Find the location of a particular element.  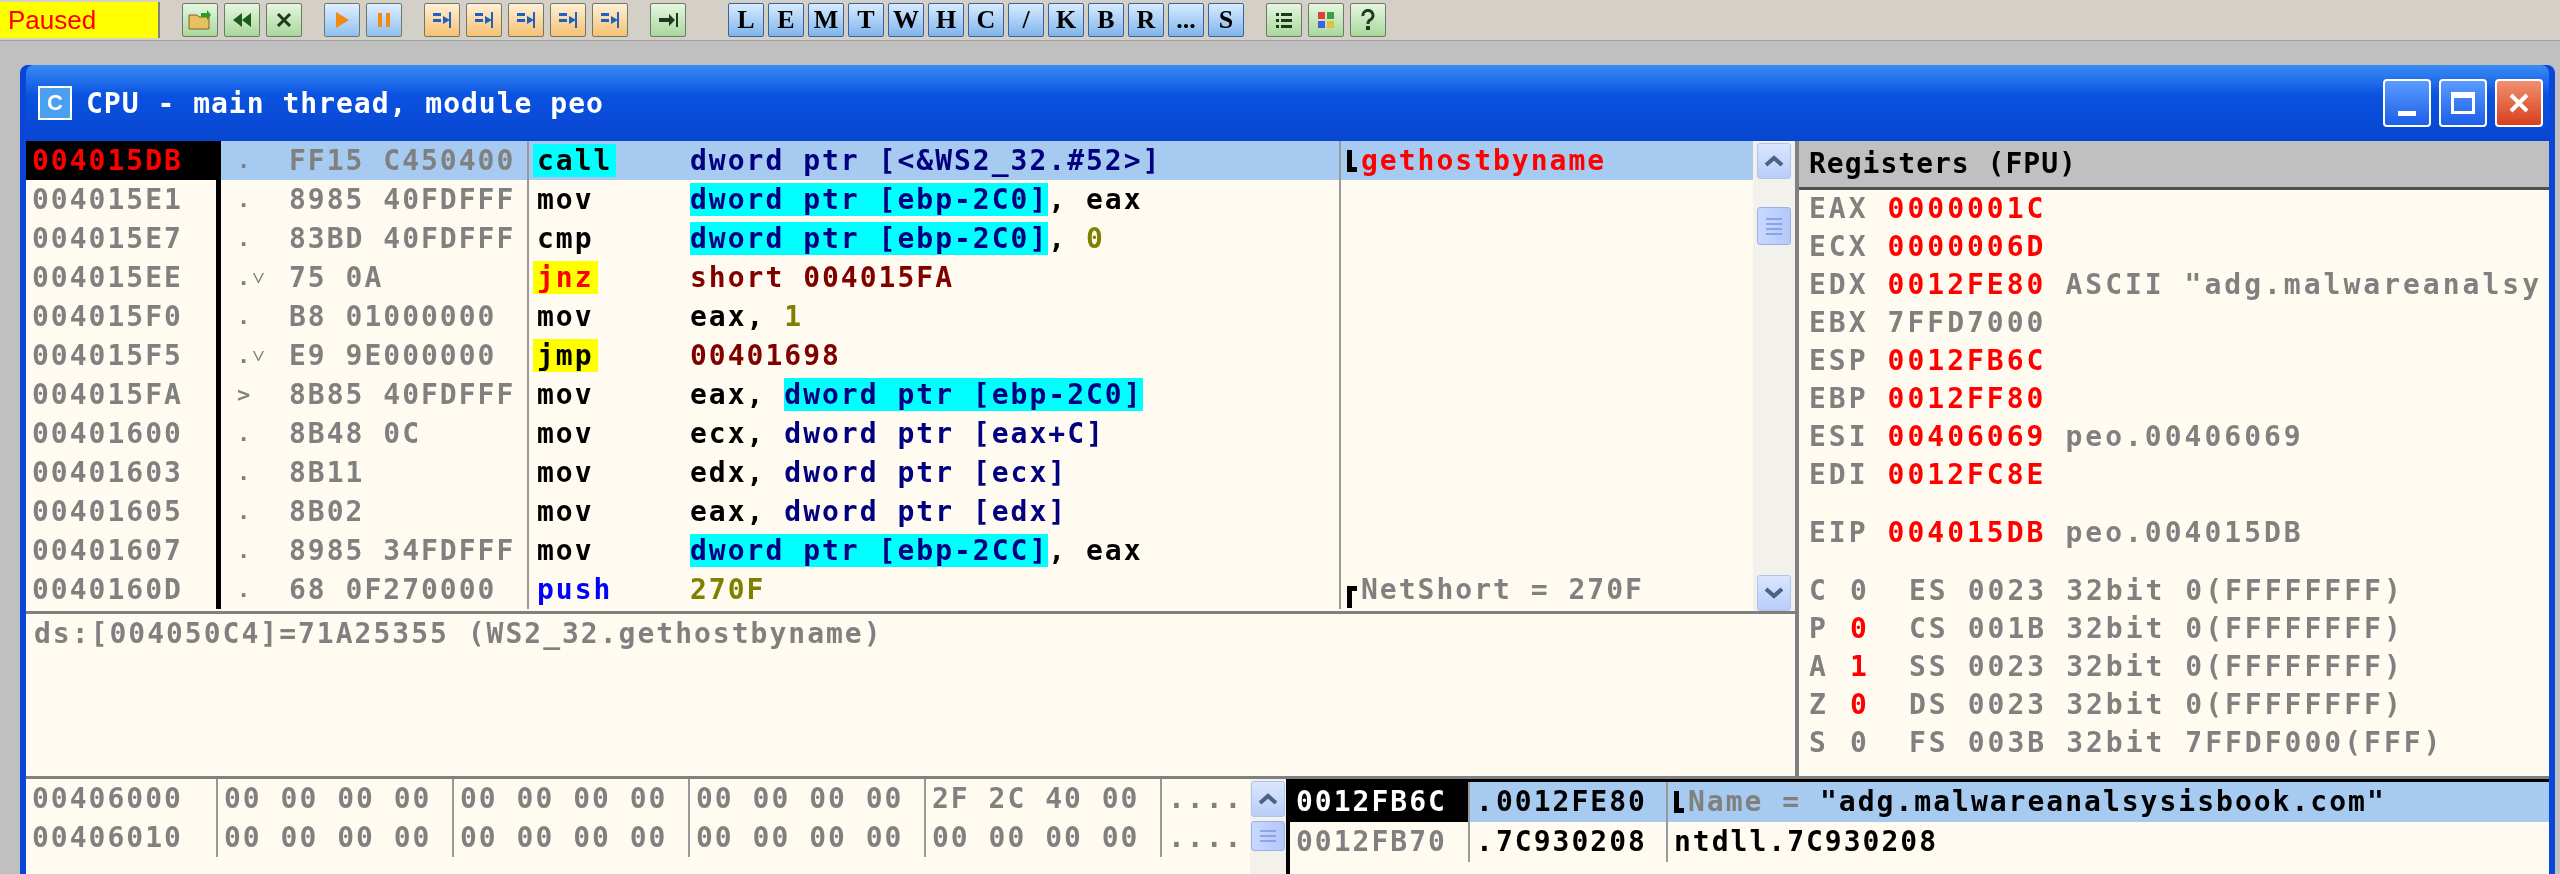

grid-icon is located at coordinates (1326, 20).